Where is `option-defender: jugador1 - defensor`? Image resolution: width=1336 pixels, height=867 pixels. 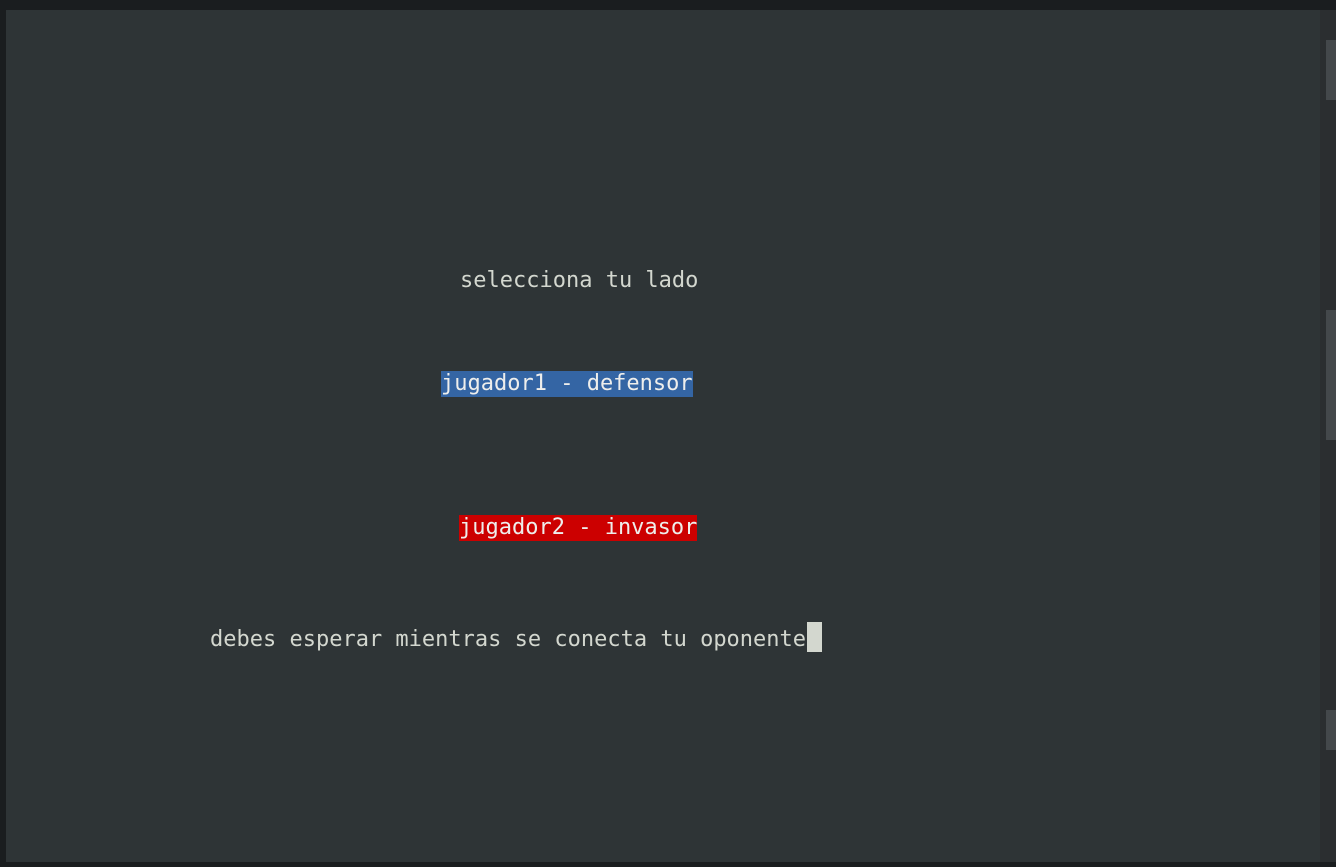 option-defender: jugador1 - defensor is located at coordinates (567, 384).